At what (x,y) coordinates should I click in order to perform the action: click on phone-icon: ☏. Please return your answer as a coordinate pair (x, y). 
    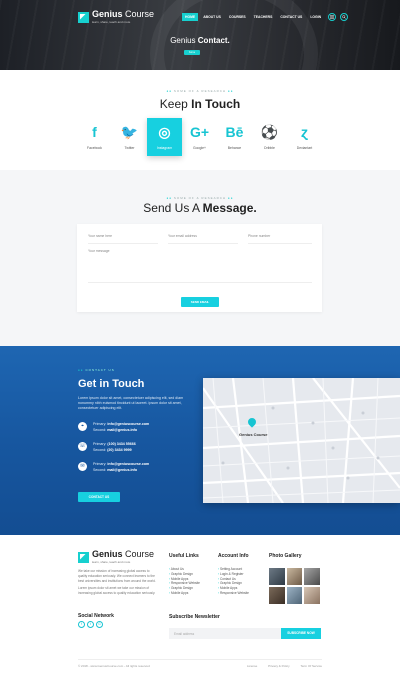
    Looking at the image, I should click on (82, 446).